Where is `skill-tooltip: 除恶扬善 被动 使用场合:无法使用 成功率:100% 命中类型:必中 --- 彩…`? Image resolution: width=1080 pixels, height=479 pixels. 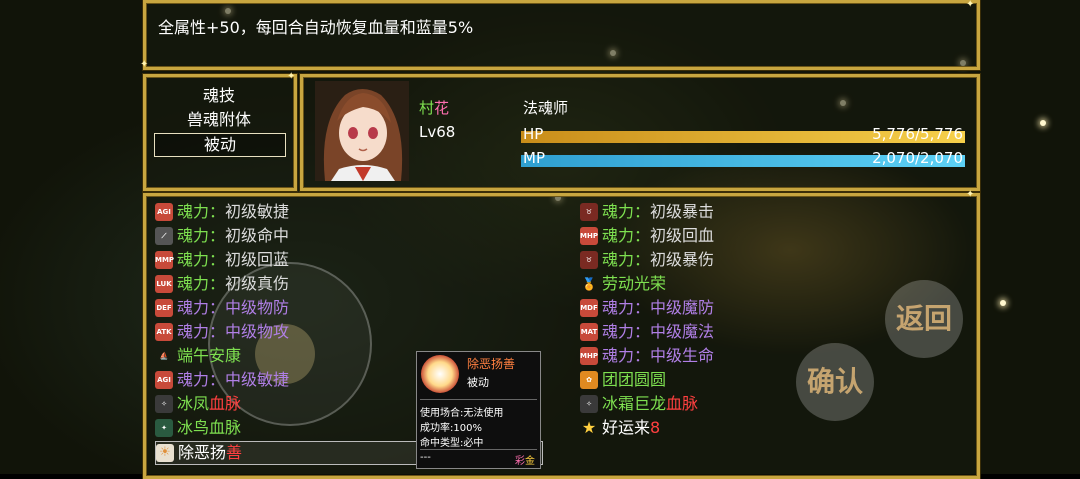
skill-tooltip: 除恶扬善 被动 使用场合:无法使用 成功率:100% 命中类型:必中 --- 彩… is located at coordinates (478, 410).